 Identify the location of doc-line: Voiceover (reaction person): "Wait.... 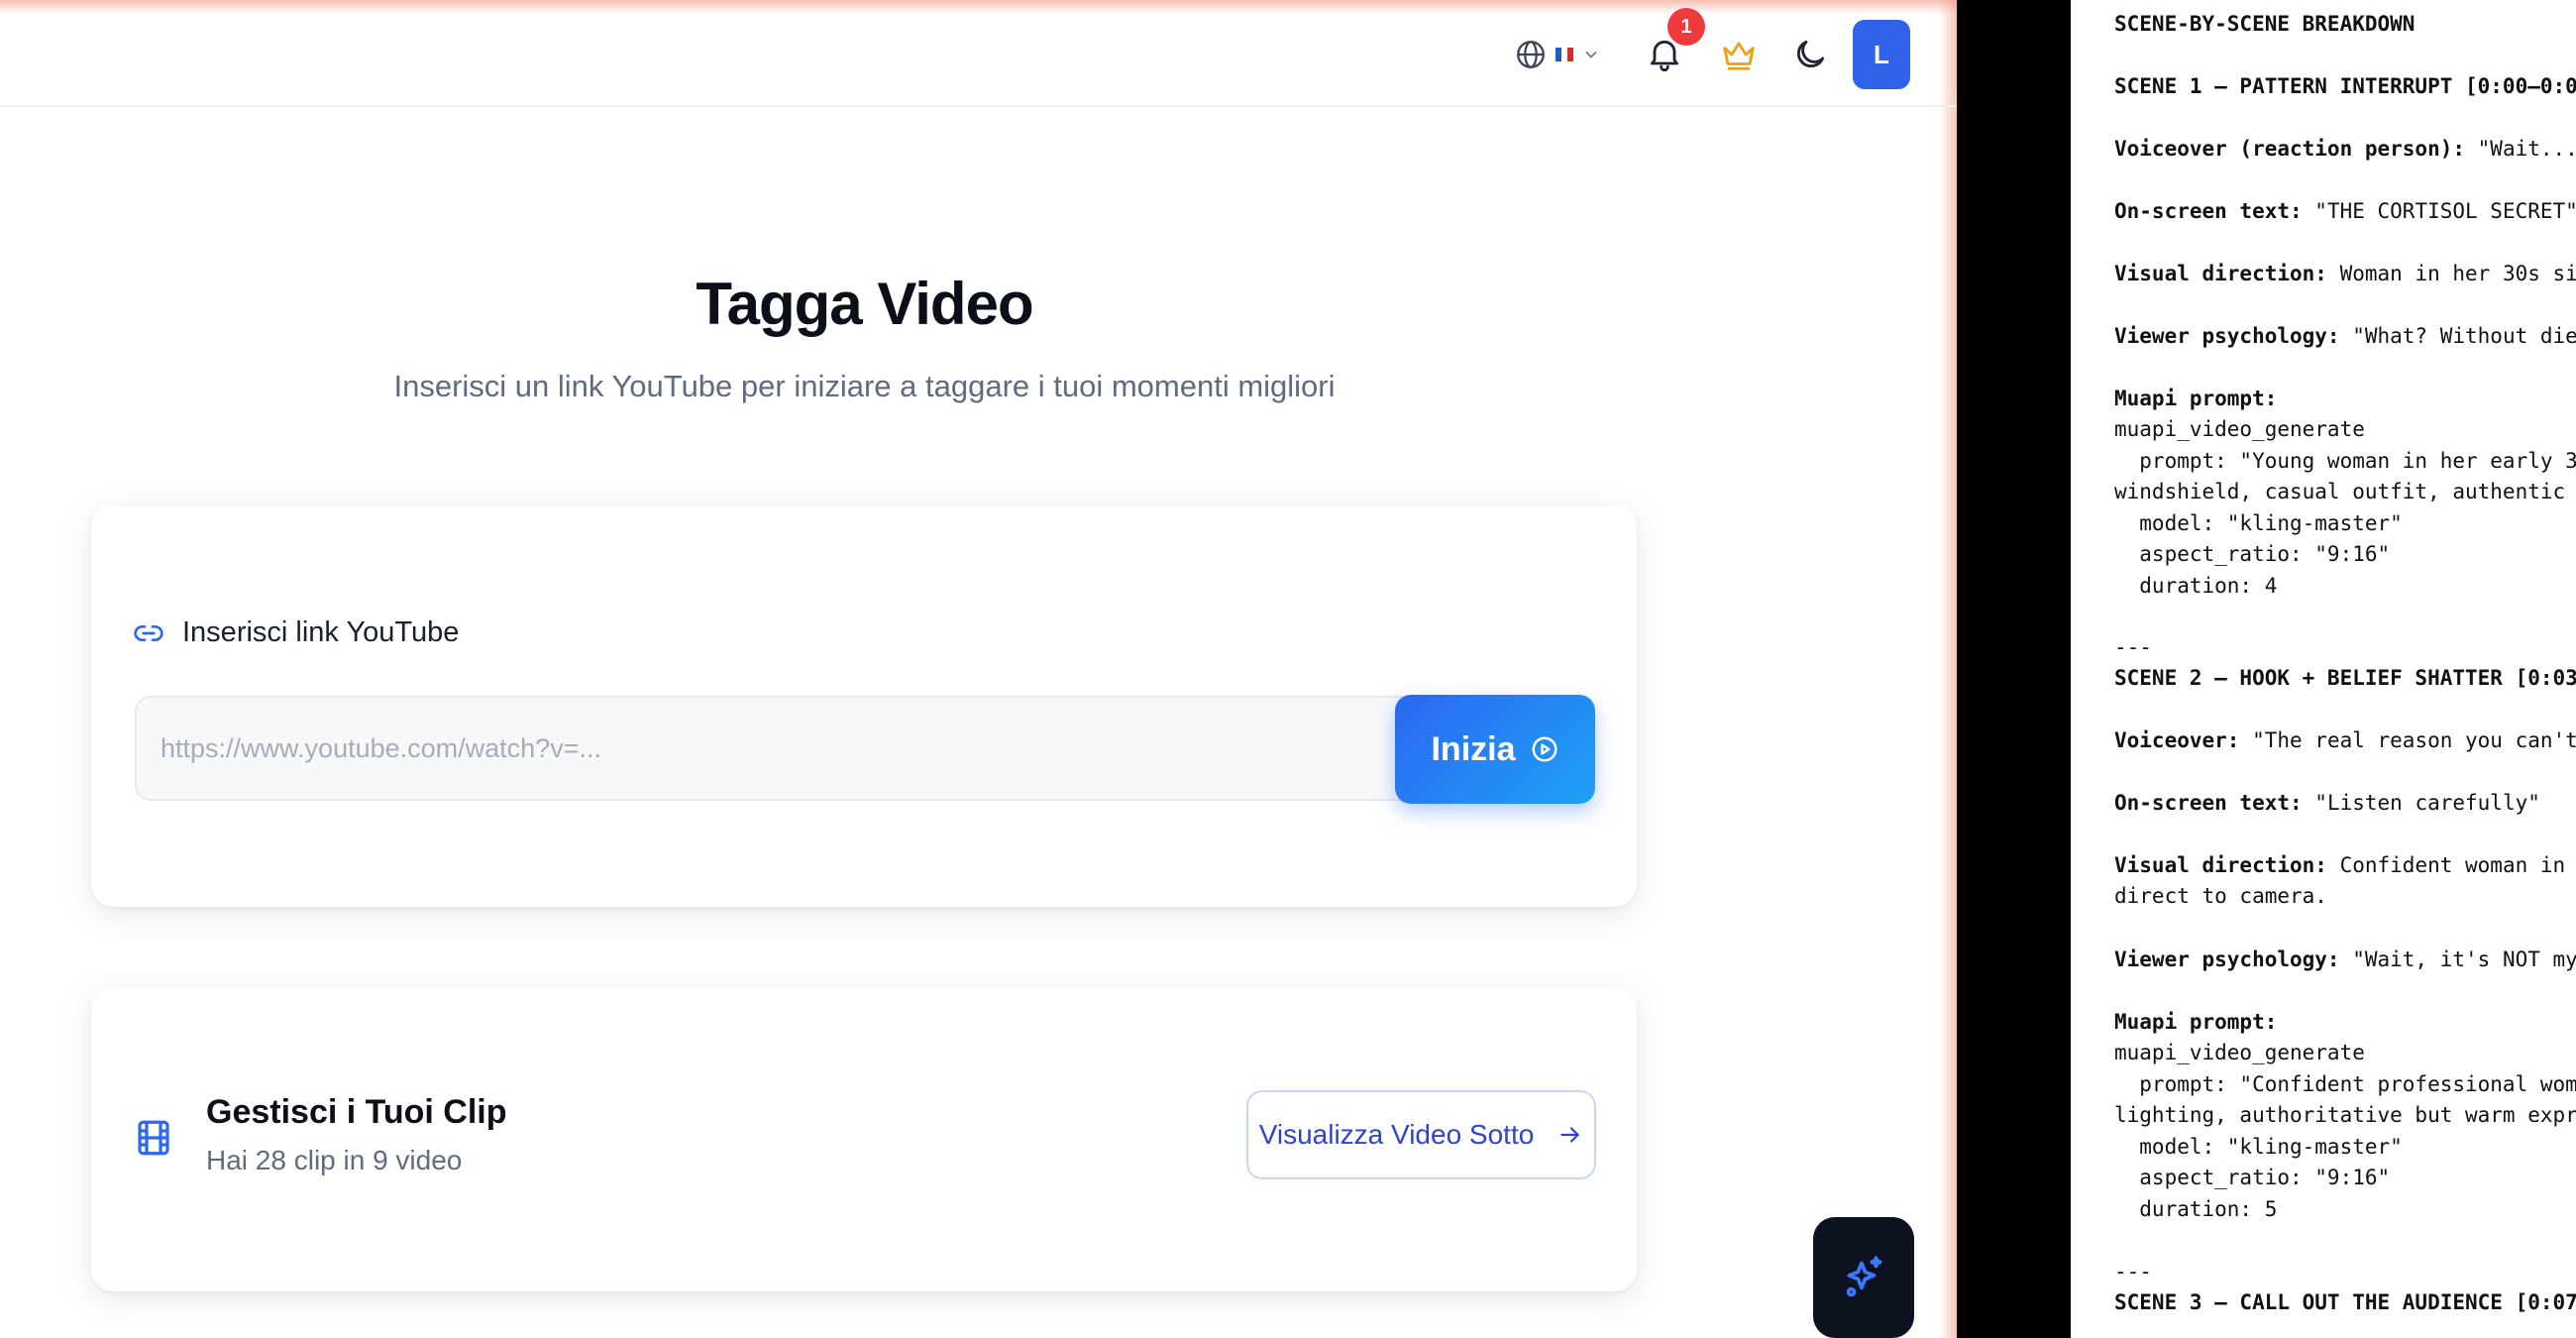
(2345, 149).